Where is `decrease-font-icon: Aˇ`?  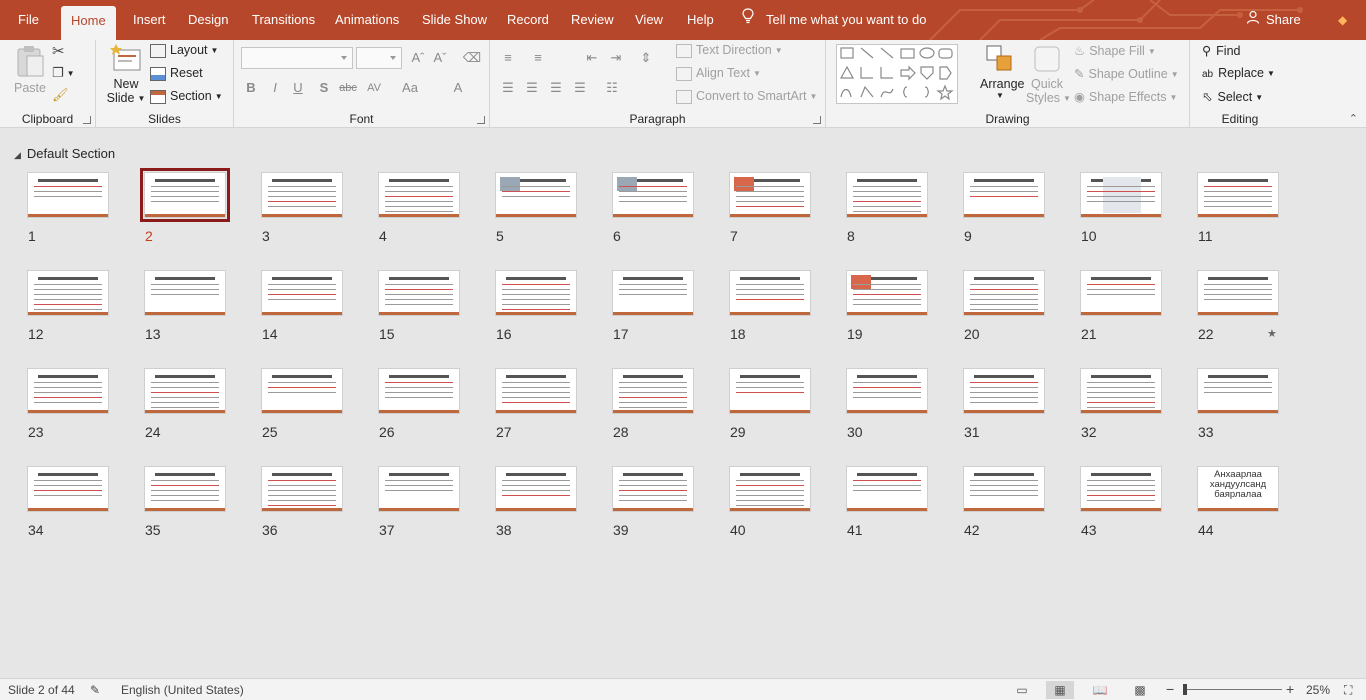 decrease-font-icon: Aˇ is located at coordinates (440, 58).